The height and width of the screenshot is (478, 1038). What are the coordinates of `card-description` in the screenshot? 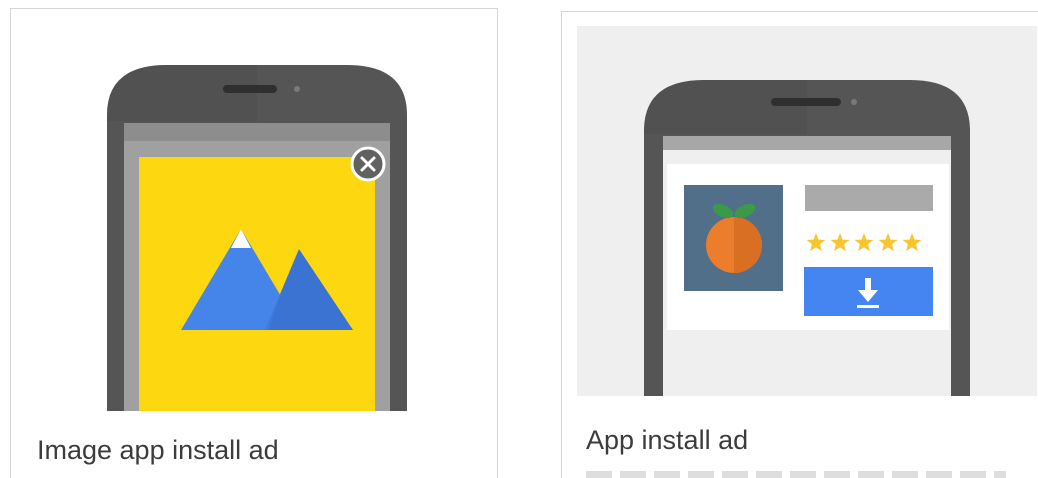 It's located at (796, 474).